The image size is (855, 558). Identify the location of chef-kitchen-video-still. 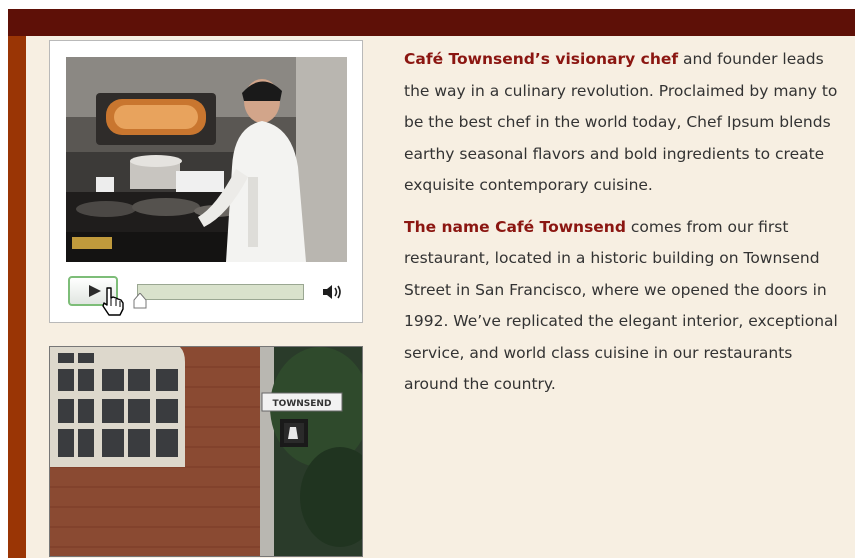
(206, 159).